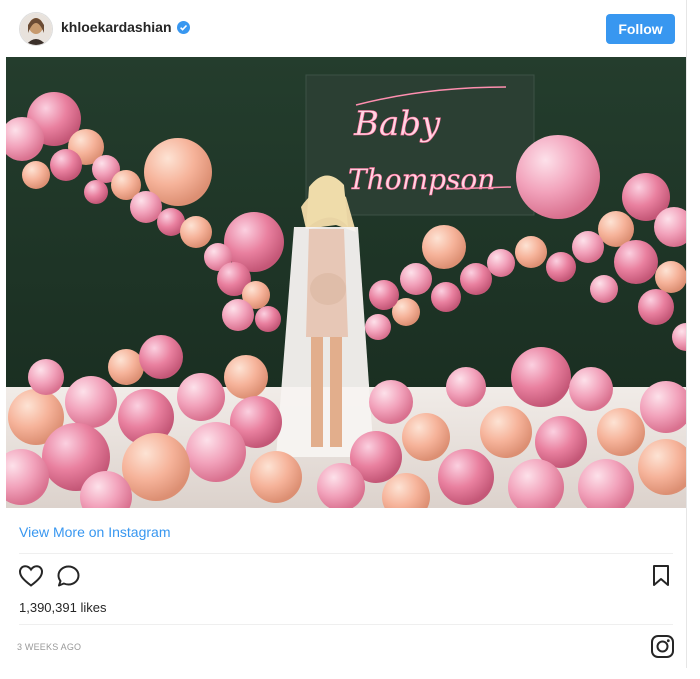 This screenshot has width=700, height=679. What do you see at coordinates (62, 607) in the screenshot?
I see `likes-count: 1,390,391 likes` at bounding box center [62, 607].